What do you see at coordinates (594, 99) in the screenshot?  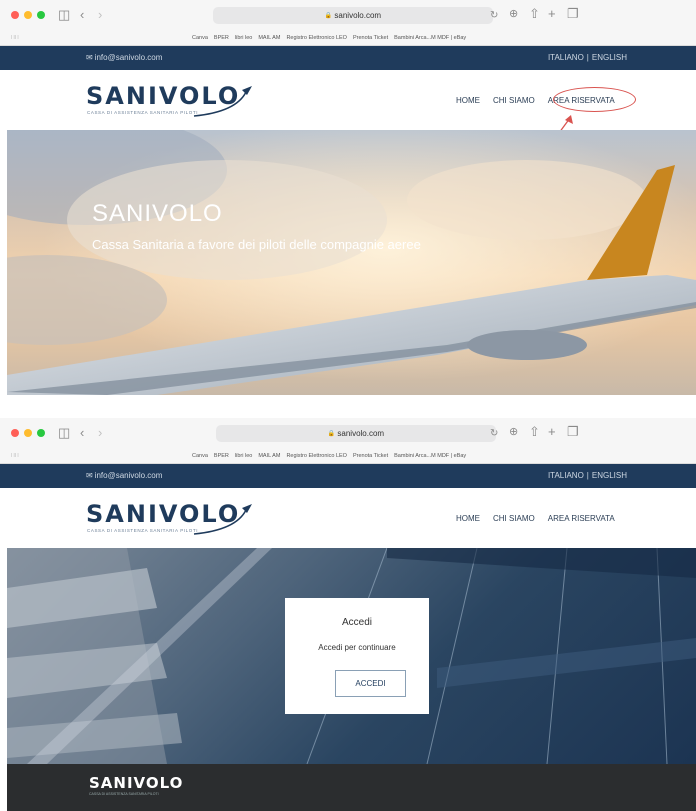 I see `annotation-circle` at bounding box center [594, 99].